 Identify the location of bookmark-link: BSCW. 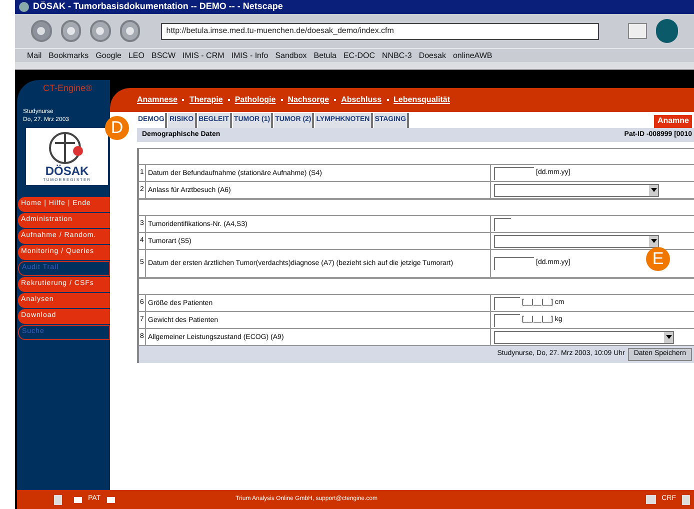
(164, 56).